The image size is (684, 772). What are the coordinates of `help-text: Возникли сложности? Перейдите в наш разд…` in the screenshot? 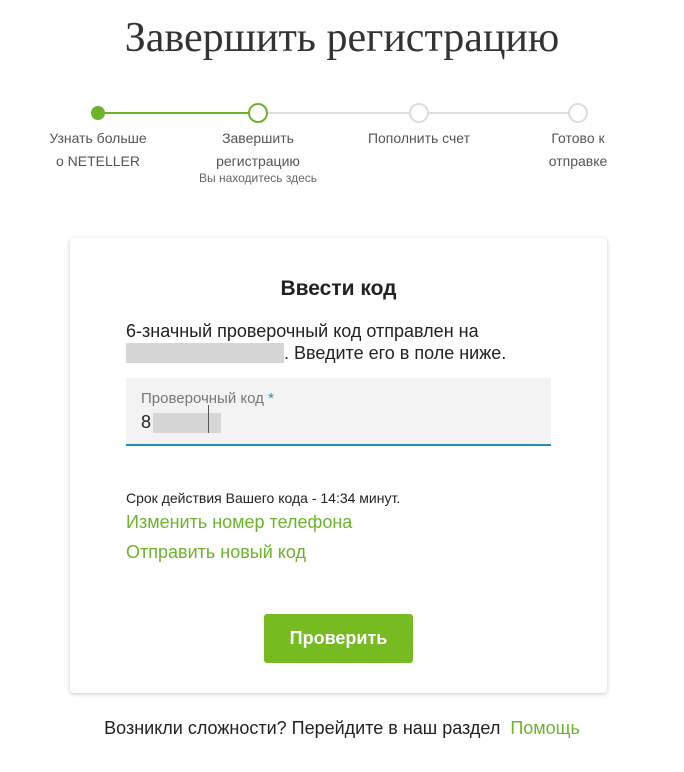 It's located at (302, 728).